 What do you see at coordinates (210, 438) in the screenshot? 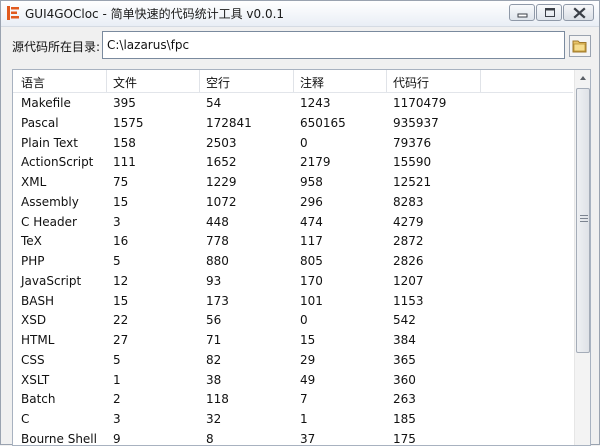
I see `cell-blank: 8` at bounding box center [210, 438].